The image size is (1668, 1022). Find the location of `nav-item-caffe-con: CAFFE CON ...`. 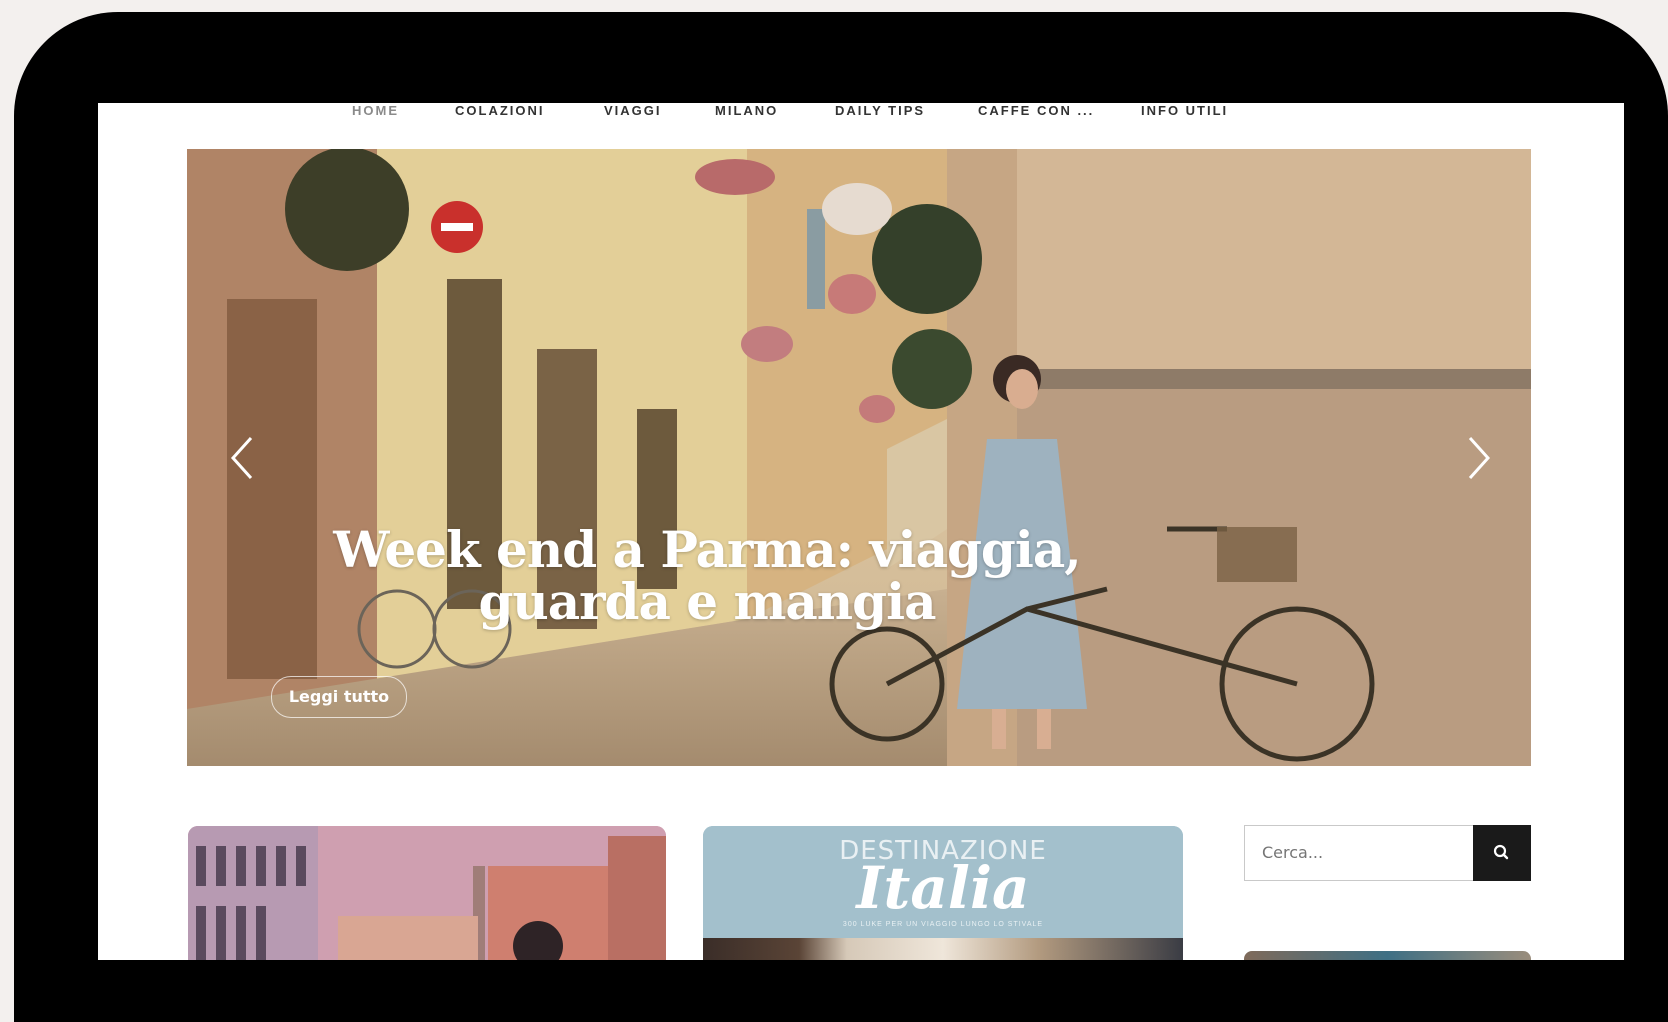

nav-item-caffe-con: CAFFE CON ... is located at coordinates (1036, 111).